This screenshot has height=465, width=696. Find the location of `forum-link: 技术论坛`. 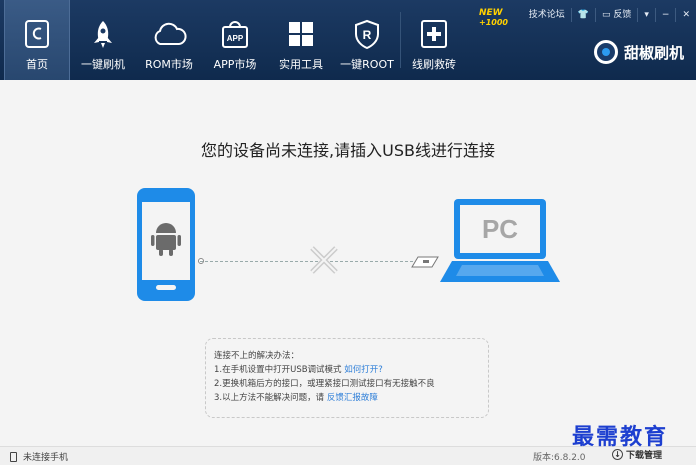

forum-link: 技术论坛 is located at coordinates (547, 15).